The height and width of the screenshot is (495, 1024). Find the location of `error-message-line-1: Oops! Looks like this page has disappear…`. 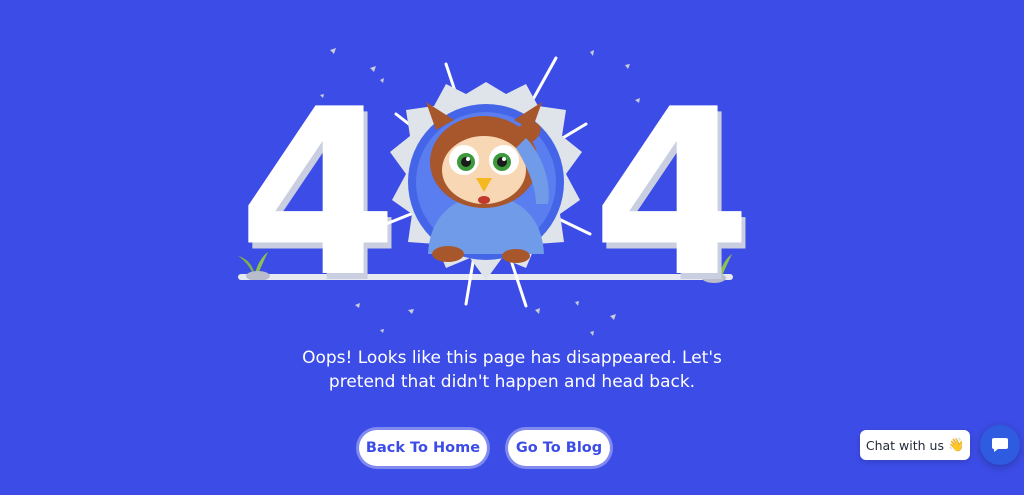

error-message-line-1: Oops! Looks like this page has disappear… is located at coordinates (512, 358).